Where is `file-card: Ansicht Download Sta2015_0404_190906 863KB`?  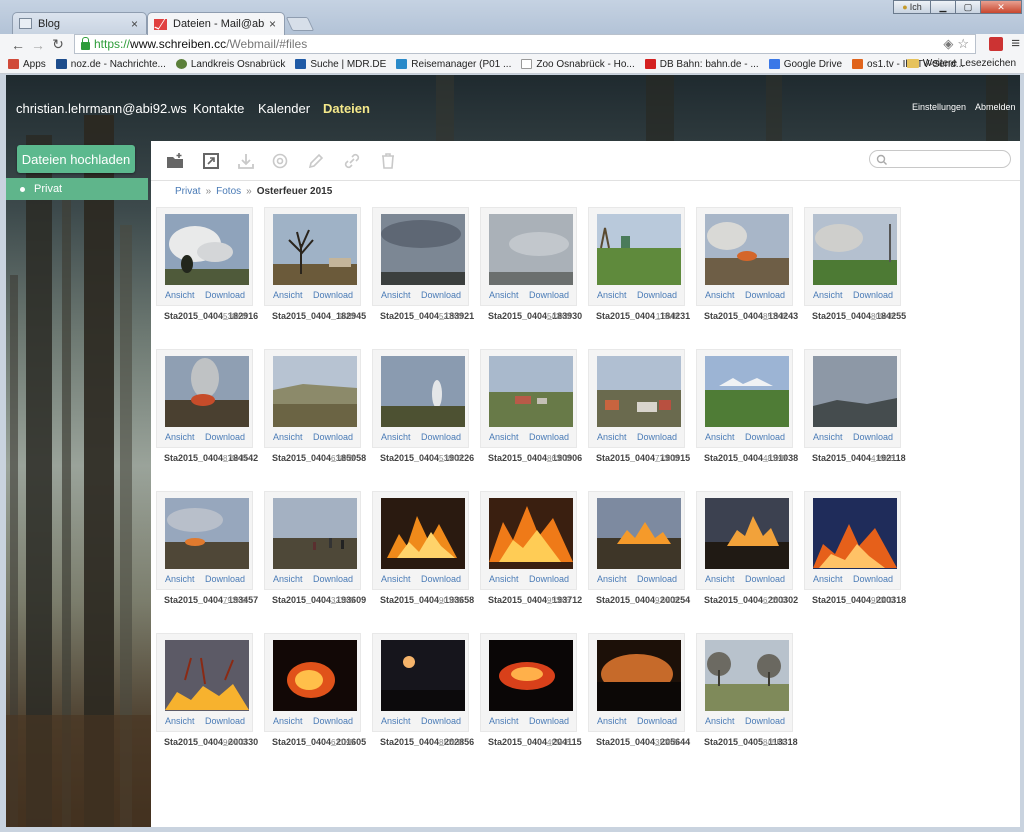
file-card: Ansicht Download Sta2015_0404_190906 863KB is located at coordinates (531, 415).